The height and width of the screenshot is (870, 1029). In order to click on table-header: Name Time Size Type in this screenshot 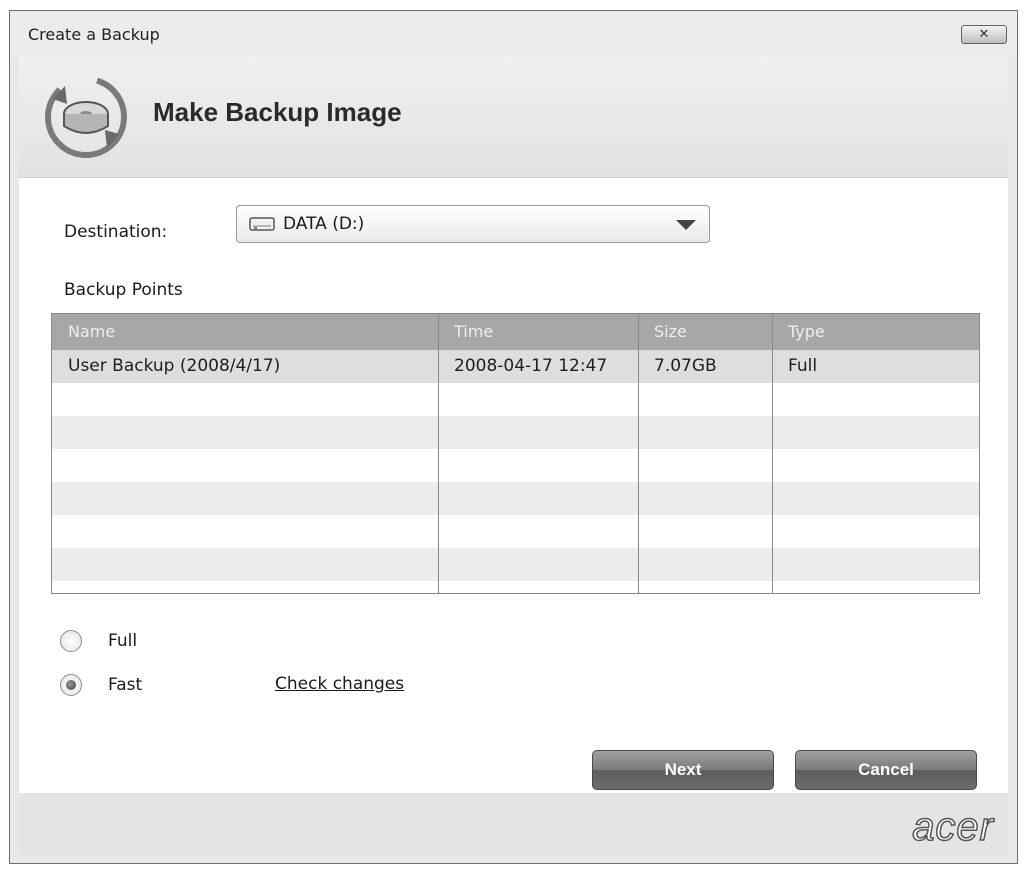, I will do `click(515, 332)`.